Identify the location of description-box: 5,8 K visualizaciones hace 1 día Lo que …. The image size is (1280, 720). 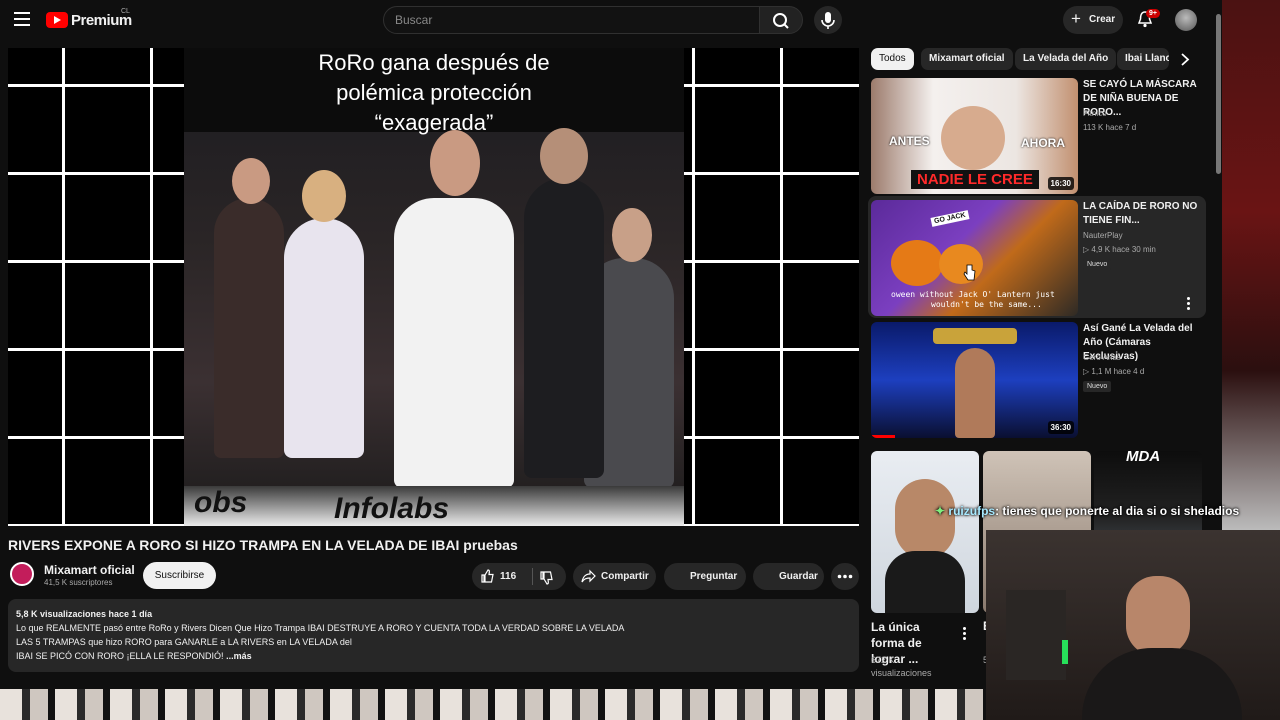
(433, 635).